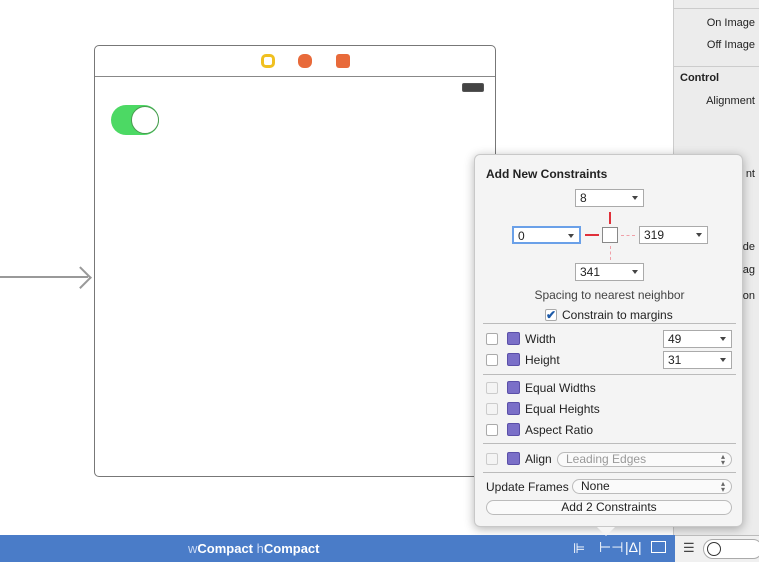  Describe the element at coordinates (689, 548) in the screenshot. I see `list-view-icon: ☰` at that location.